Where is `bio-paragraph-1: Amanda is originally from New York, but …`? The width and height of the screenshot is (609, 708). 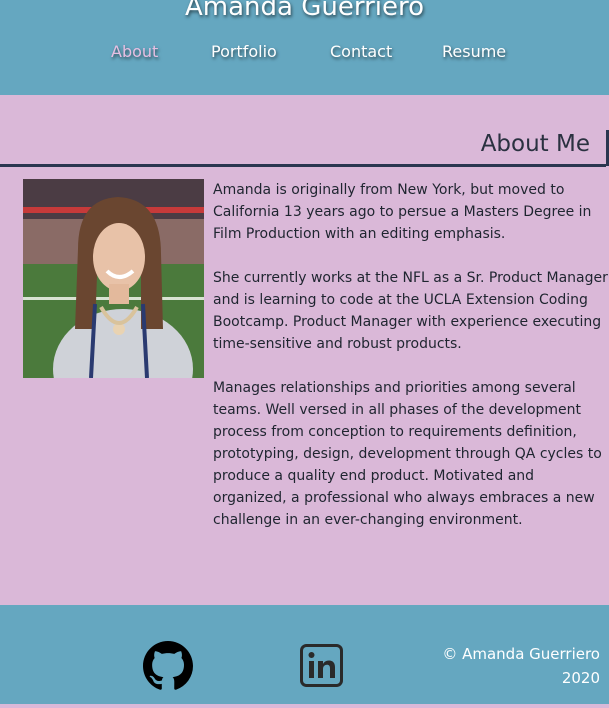 bio-paragraph-1: Amanda is originally from New York, but … is located at coordinates (402, 212).